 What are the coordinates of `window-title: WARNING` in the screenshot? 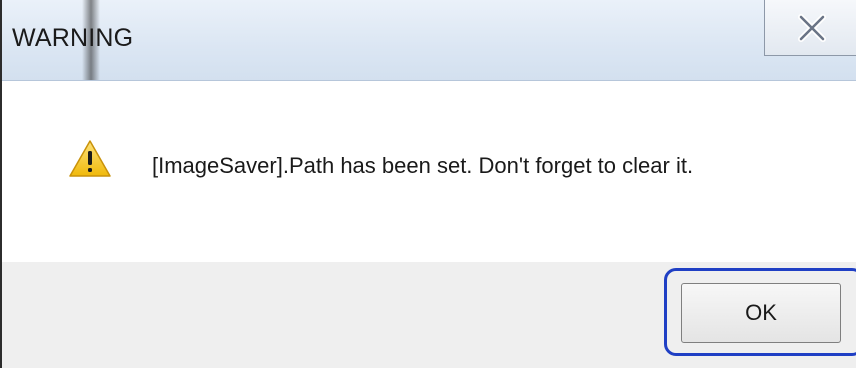 It's located at (73, 38).